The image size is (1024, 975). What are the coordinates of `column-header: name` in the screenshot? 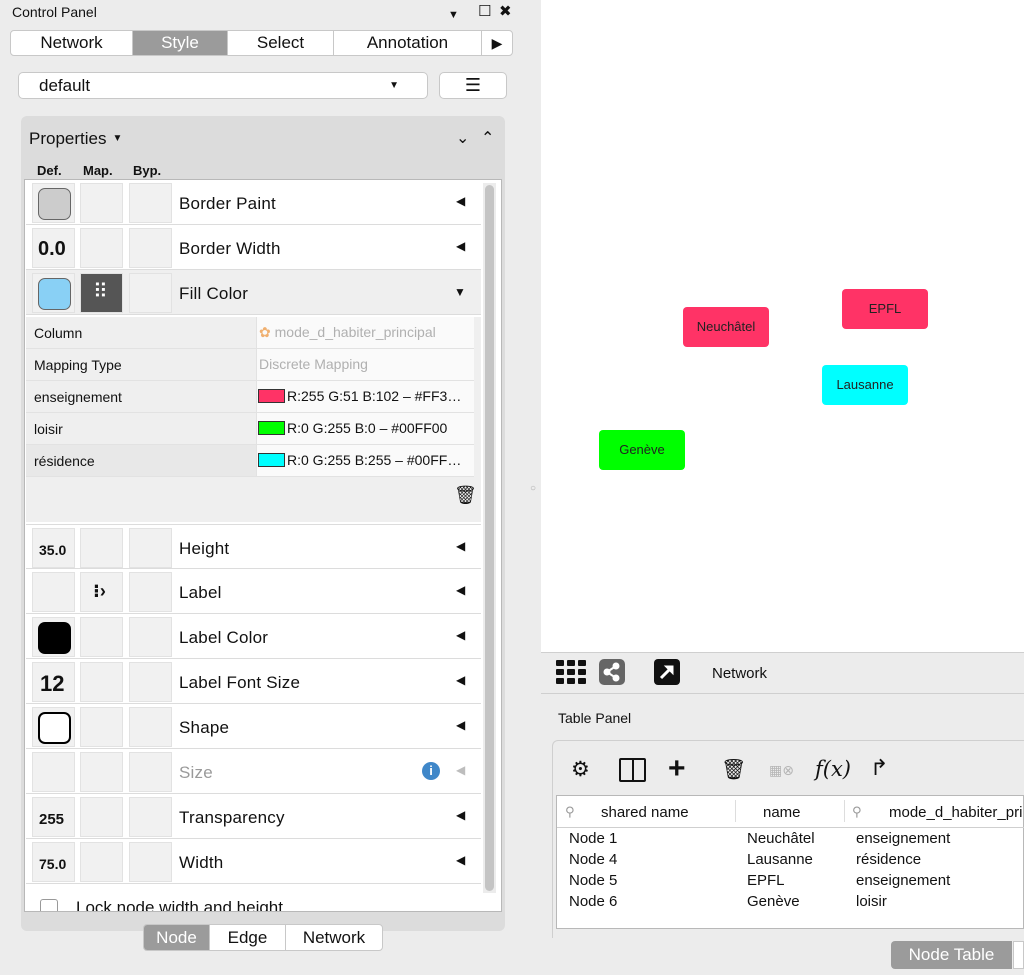 It's located at (782, 812).